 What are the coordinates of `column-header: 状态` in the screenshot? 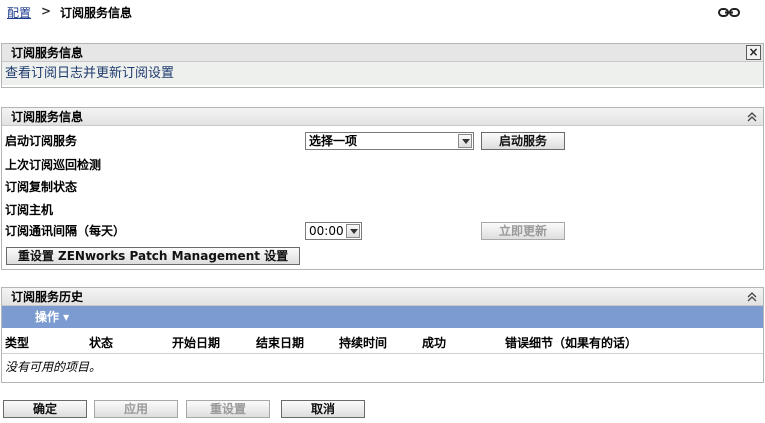 It's located at (101, 342).